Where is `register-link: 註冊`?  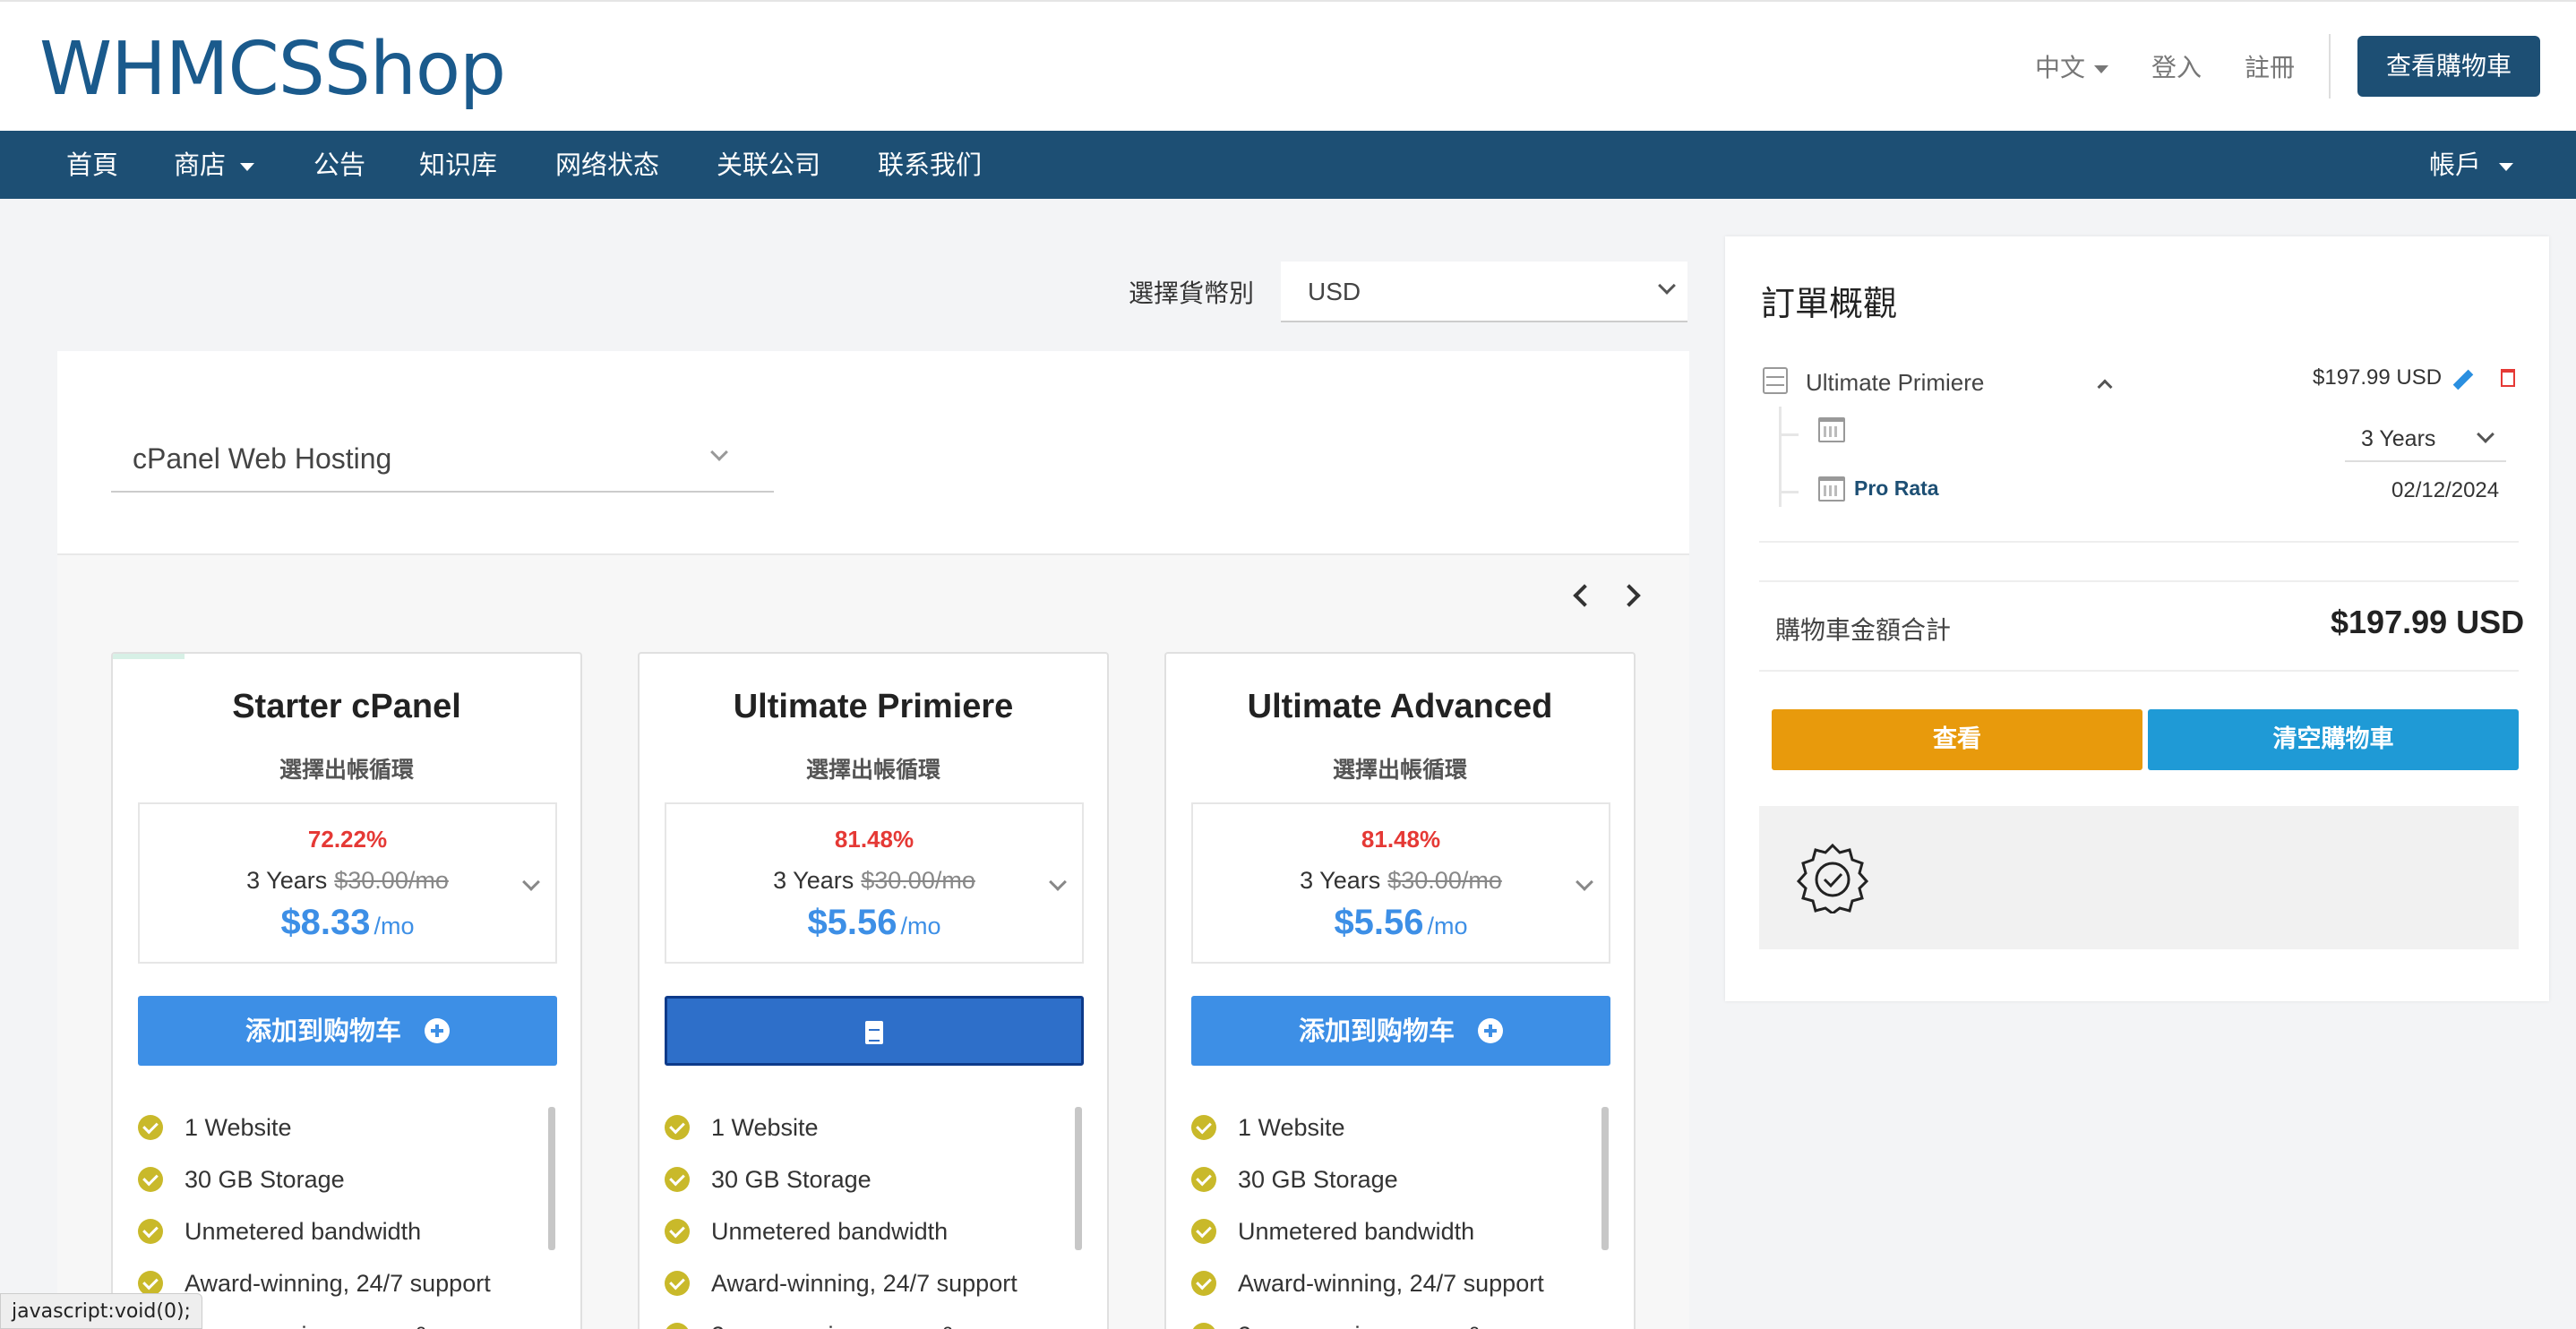
register-link: 註冊 is located at coordinates (2270, 66).